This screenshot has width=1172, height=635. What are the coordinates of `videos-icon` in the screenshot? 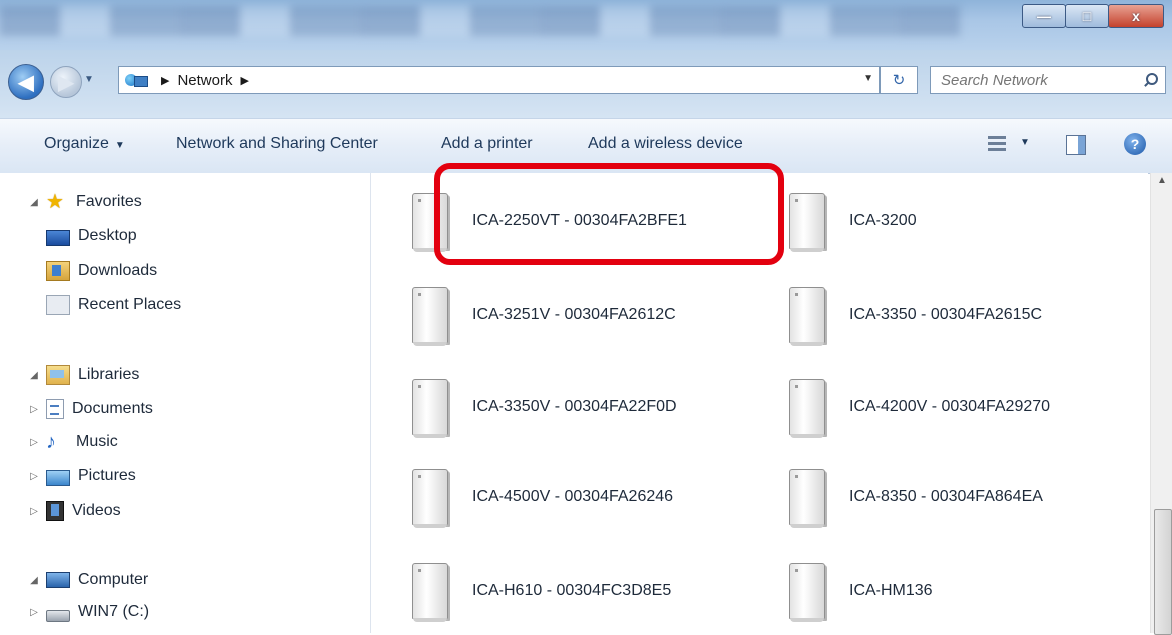 It's located at (55, 511).